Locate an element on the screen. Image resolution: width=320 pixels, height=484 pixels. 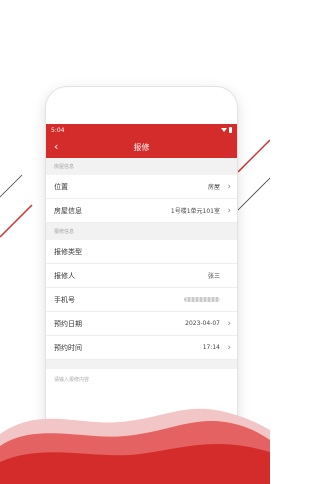
row-location: 位置 房屋 › is located at coordinates (141, 187).